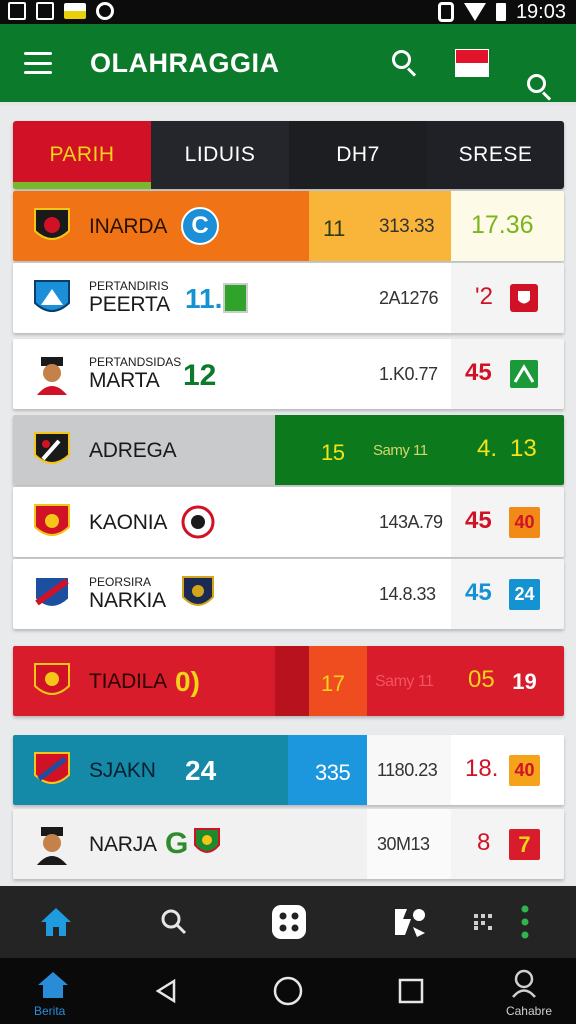 This screenshot has width=576, height=1024. Describe the element at coordinates (288, 522) in the screenshot. I see `list-item: KAONIA 143A.79 45 40` at that location.